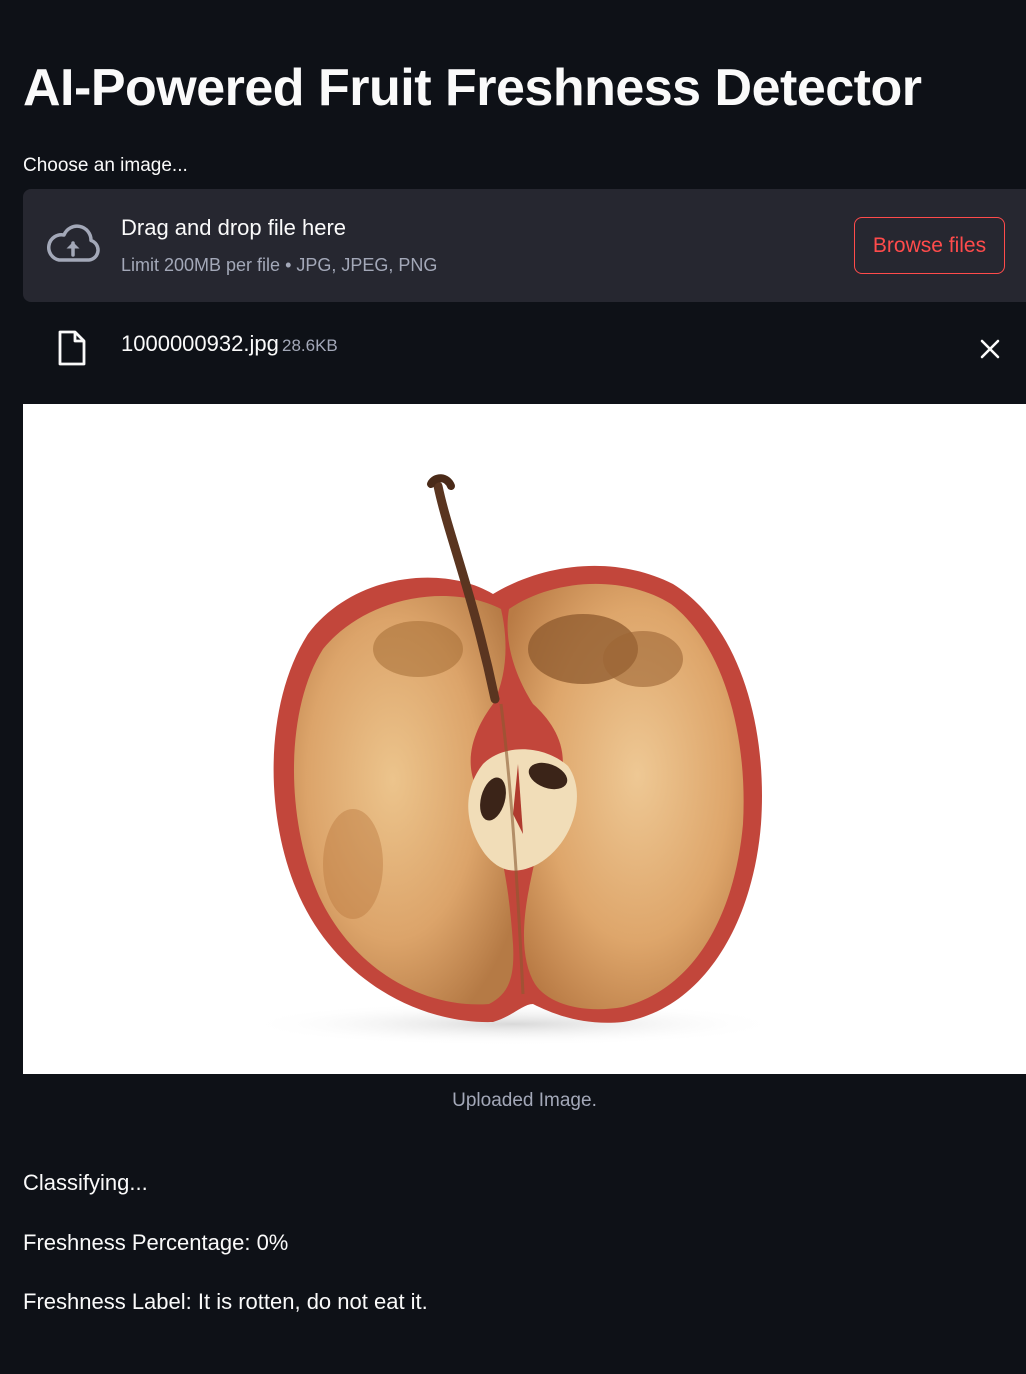  I want to click on dropzone-limits: Limit 200MB per file • JPG, JPEG, PNG, so click(279, 265).